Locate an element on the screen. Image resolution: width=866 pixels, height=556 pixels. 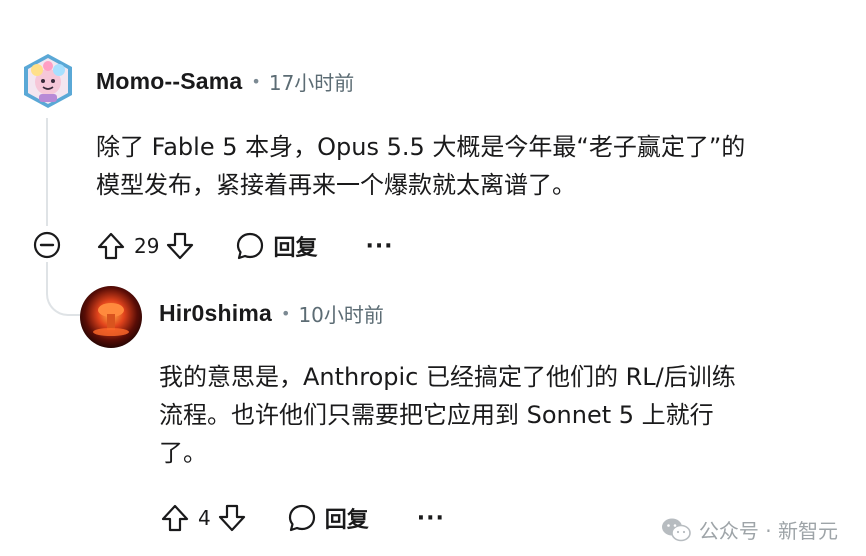
watermark: 公众号 · 新智元 is located at coordinates (749, 529).